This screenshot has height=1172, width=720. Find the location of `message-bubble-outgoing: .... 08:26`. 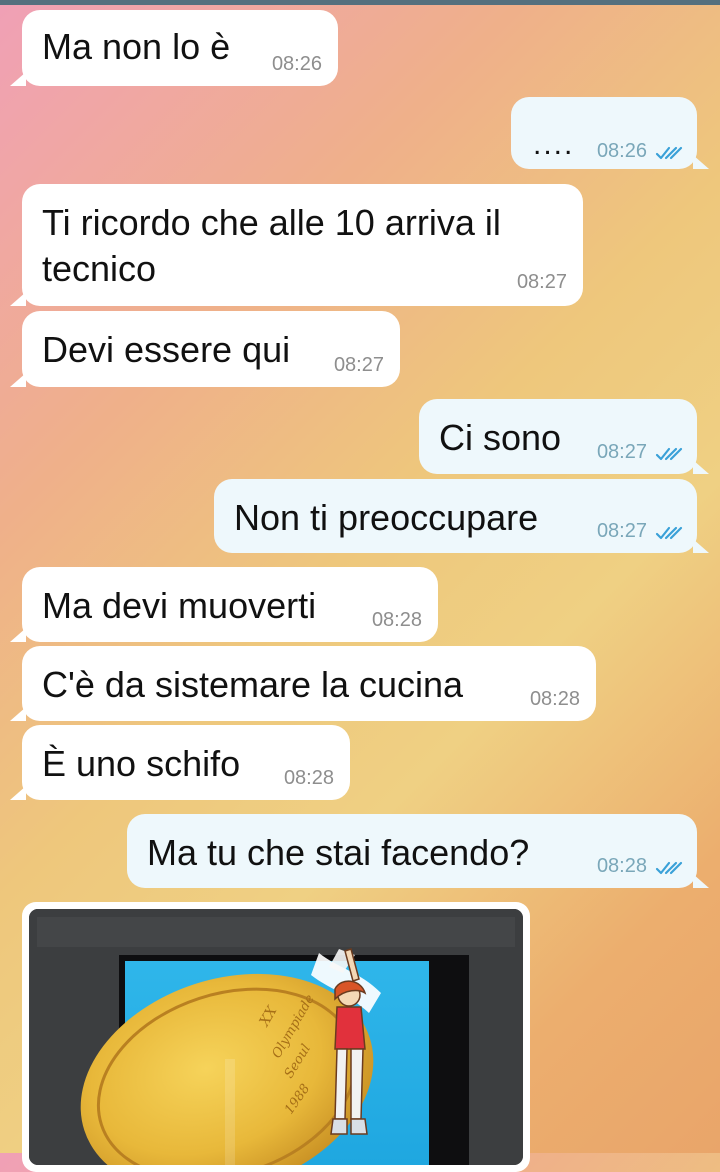

message-bubble-outgoing: .... 08:26 is located at coordinates (610, 133).